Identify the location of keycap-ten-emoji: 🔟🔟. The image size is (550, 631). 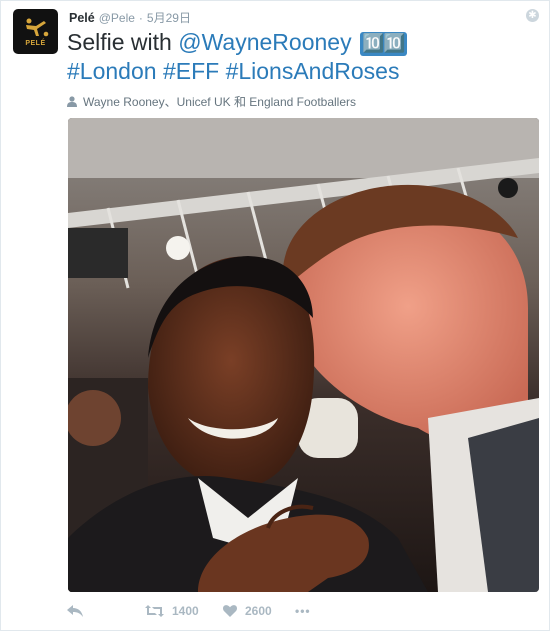
(383, 44).